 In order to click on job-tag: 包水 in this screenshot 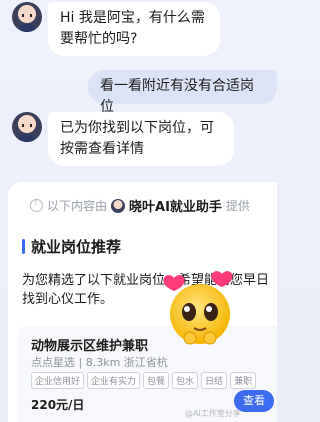, I will do `click(185, 380)`.